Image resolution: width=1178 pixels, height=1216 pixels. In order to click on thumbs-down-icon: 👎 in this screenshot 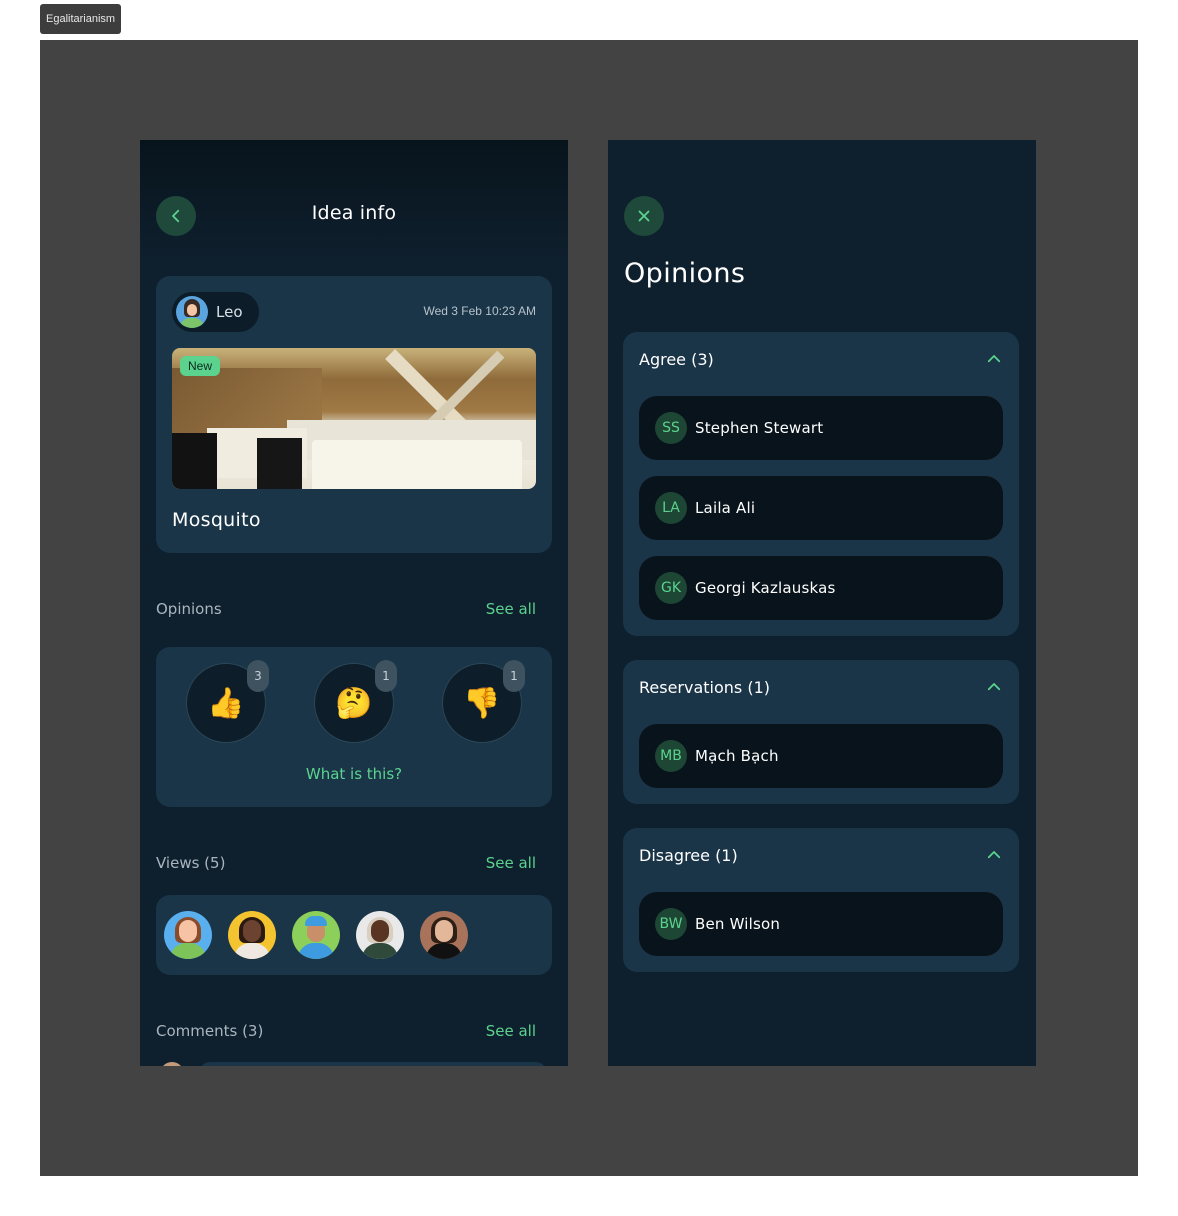, I will do `click(482, 703)`.